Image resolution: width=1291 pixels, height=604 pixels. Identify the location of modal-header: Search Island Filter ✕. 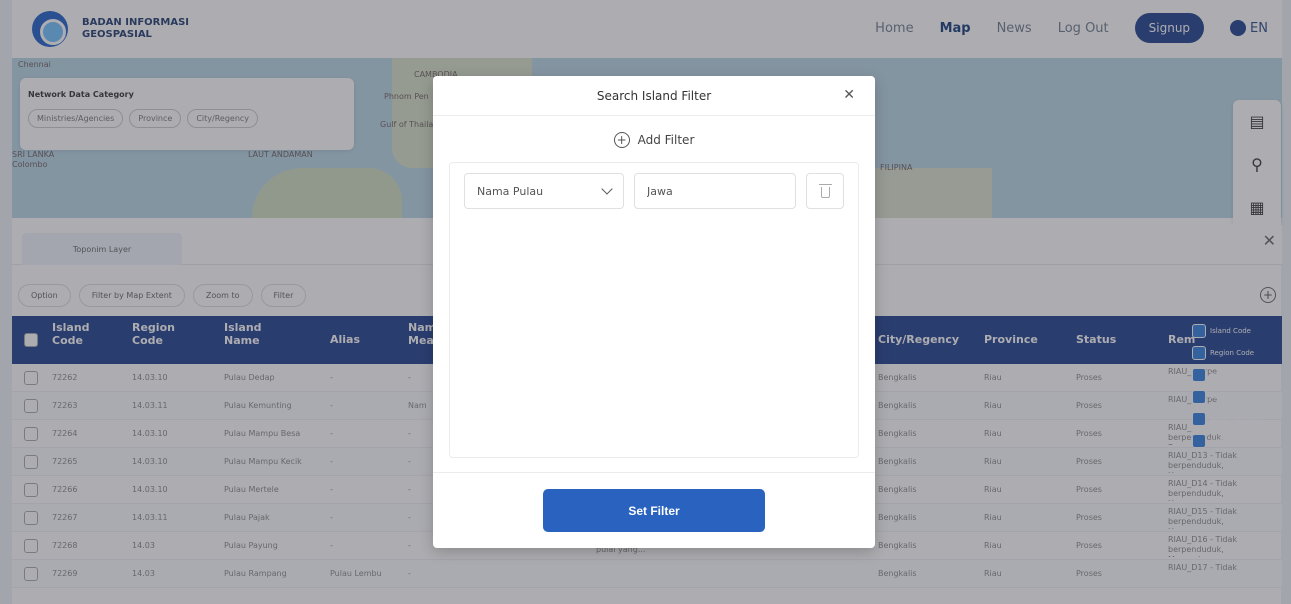
(654, 96).